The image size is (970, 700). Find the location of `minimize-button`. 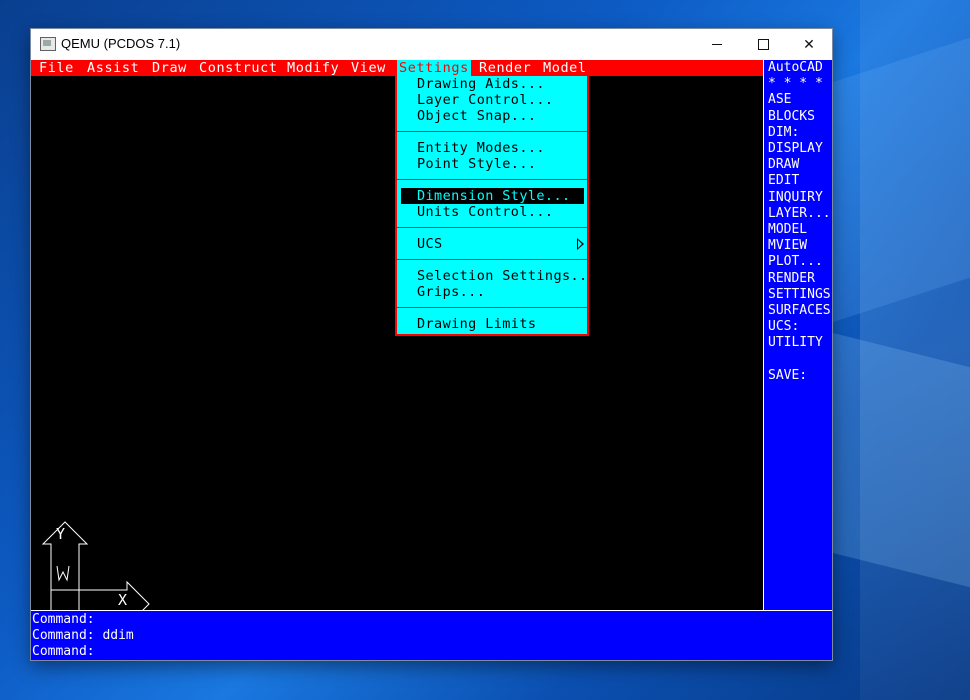

minimize-button is located at coordinates (717, 44).